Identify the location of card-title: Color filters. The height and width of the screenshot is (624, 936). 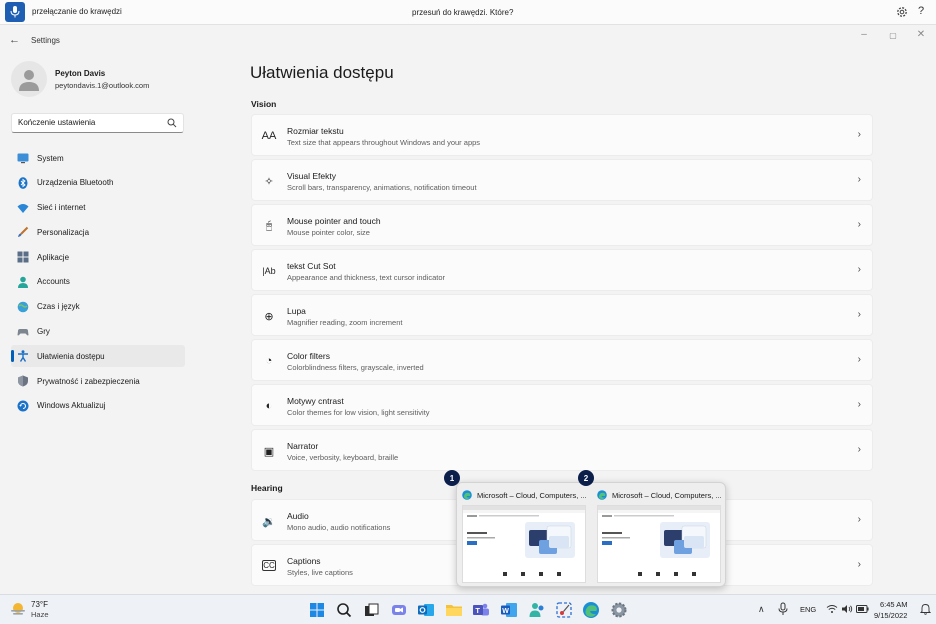
(308, 356).